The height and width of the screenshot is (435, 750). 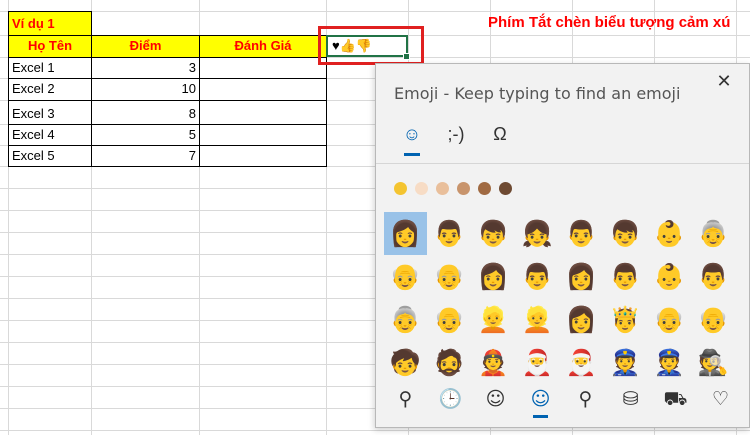 What do you see at coordinates (625, 319) in the screenshot?
I see `emoji-item: 🤴` at bounding box center [625, 319].